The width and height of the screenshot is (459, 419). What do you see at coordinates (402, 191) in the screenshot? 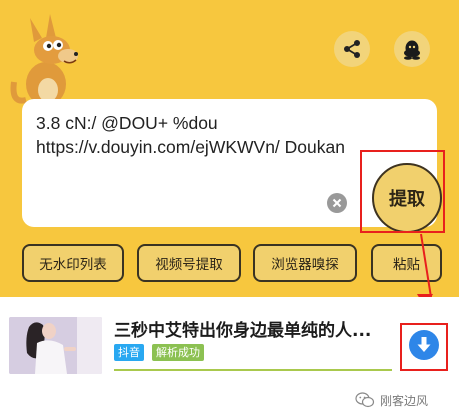
I see `highlight-box-extract` at bounding box center [402, 191].